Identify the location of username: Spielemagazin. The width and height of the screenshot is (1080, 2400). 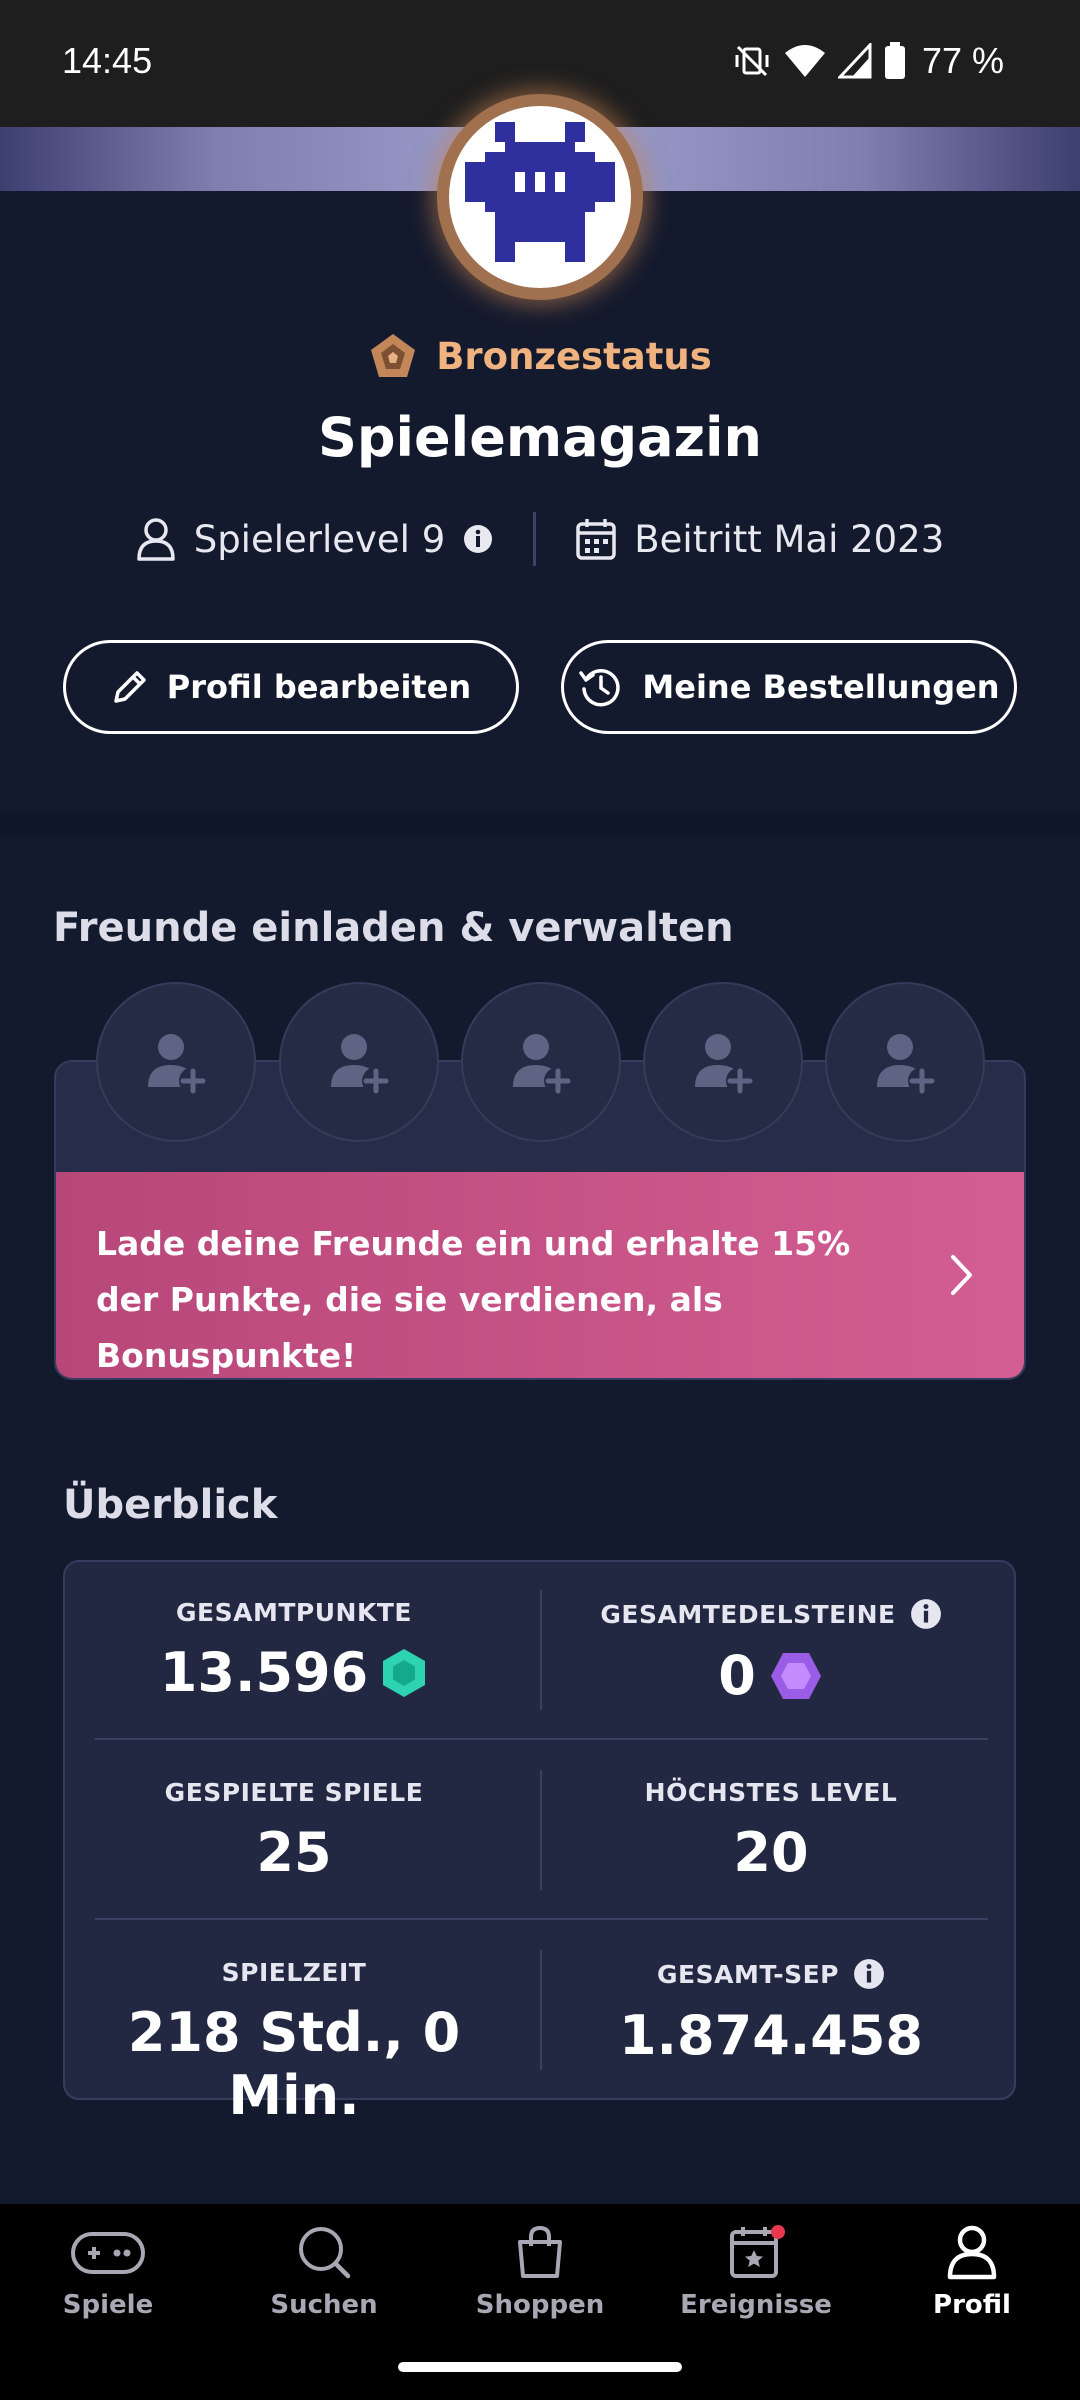
(540, 437).